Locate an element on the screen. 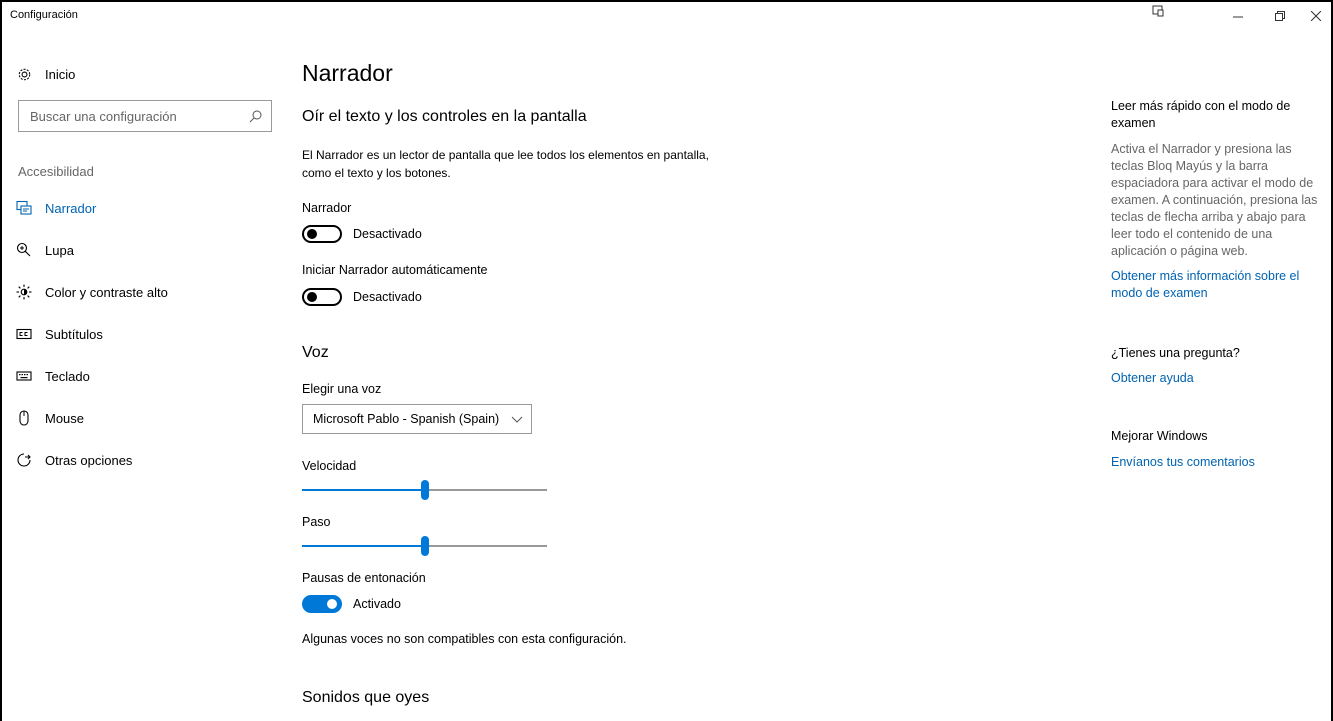  speed-label: Velocidad is located at coordinates (329, 466).